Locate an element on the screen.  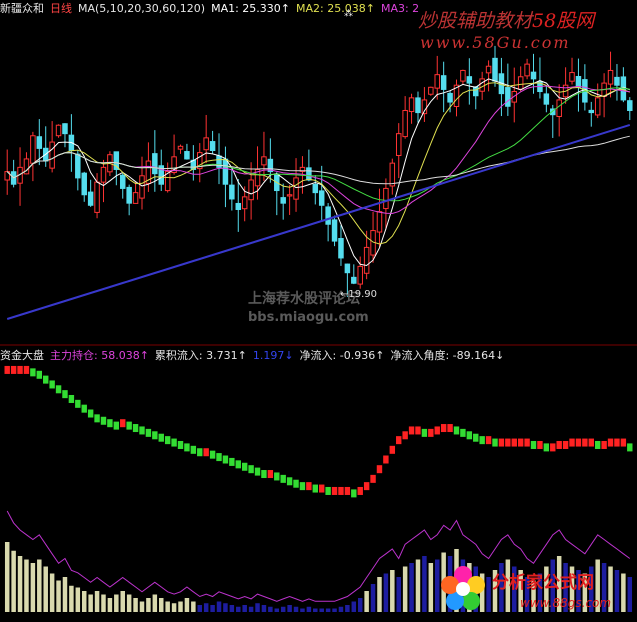
main-position-value: 主力持仓: 58.038↑ is located at coordinates (99, 355).